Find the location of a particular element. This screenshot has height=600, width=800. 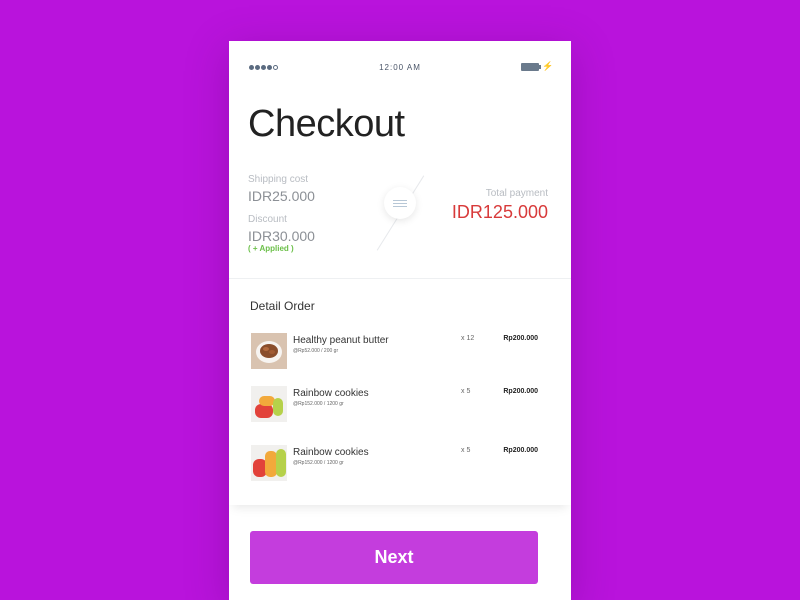

shipping-cost-label: Shipping cost is located at coordinates (278, 179).